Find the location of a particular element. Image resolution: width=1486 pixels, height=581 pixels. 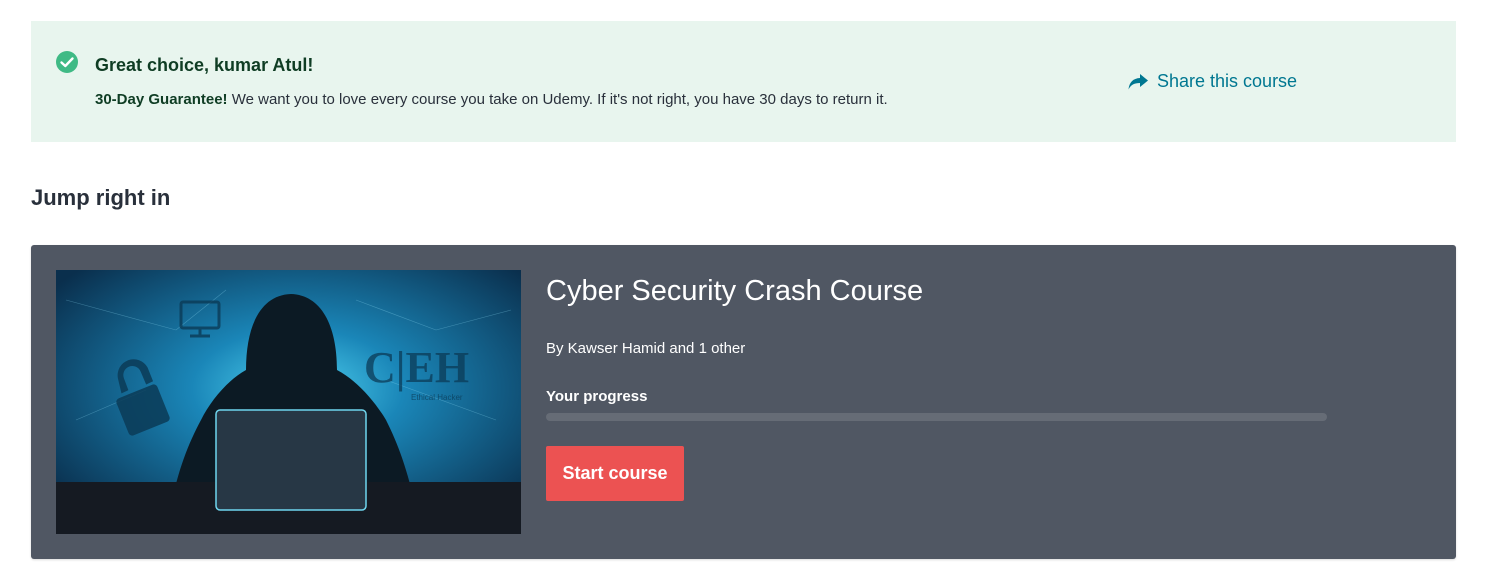

check-circle-icon is located at coordinates (67, 62).